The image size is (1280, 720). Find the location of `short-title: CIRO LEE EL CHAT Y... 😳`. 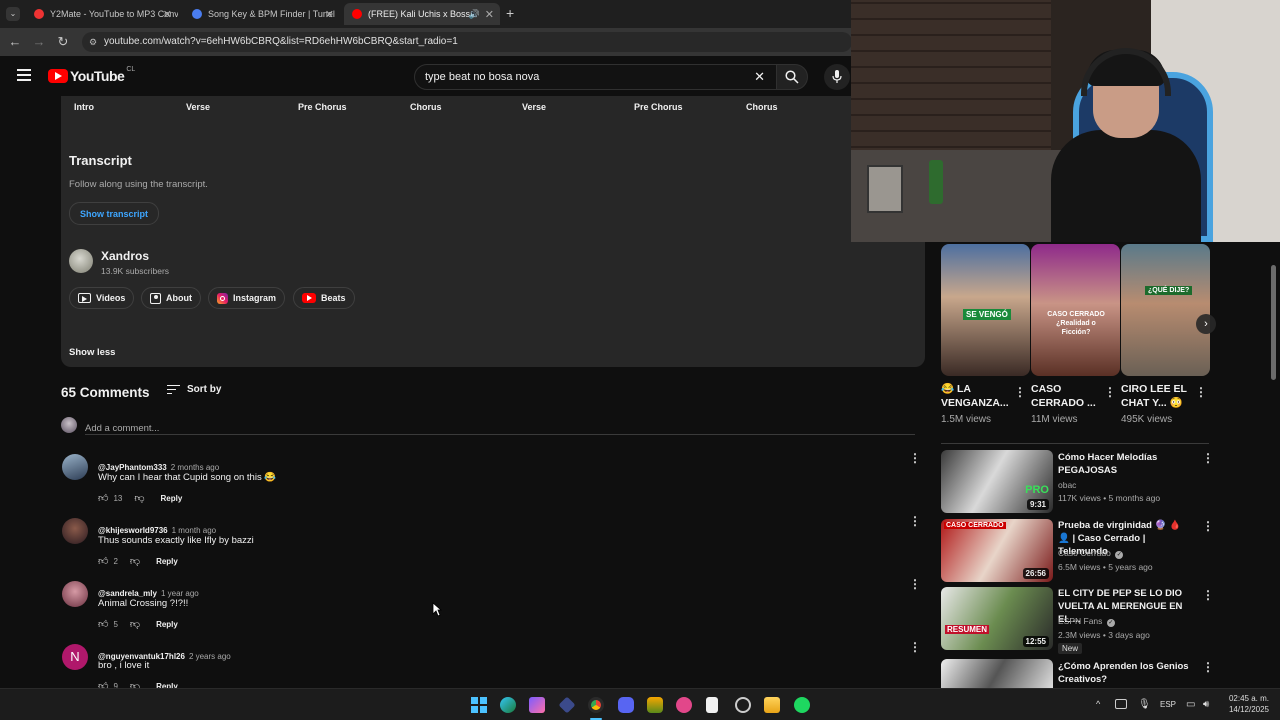

short-title: CIRO LEE EL CHAT Y... 😳 is located at coordinates (1154, 396).